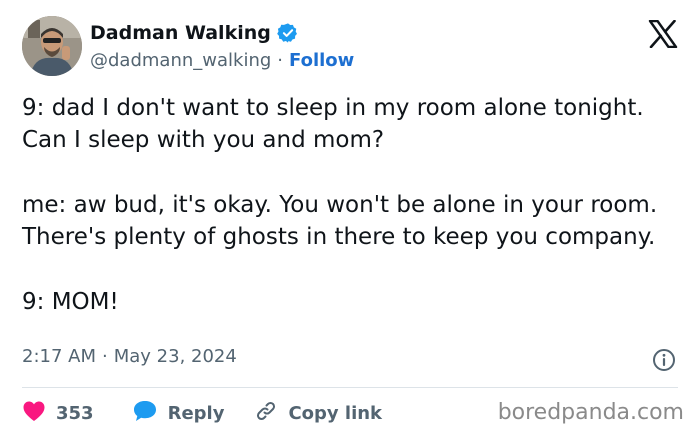 The image size is (700, 440). I want to click on tweet-date: May 23, 2024, so click(175, 356).